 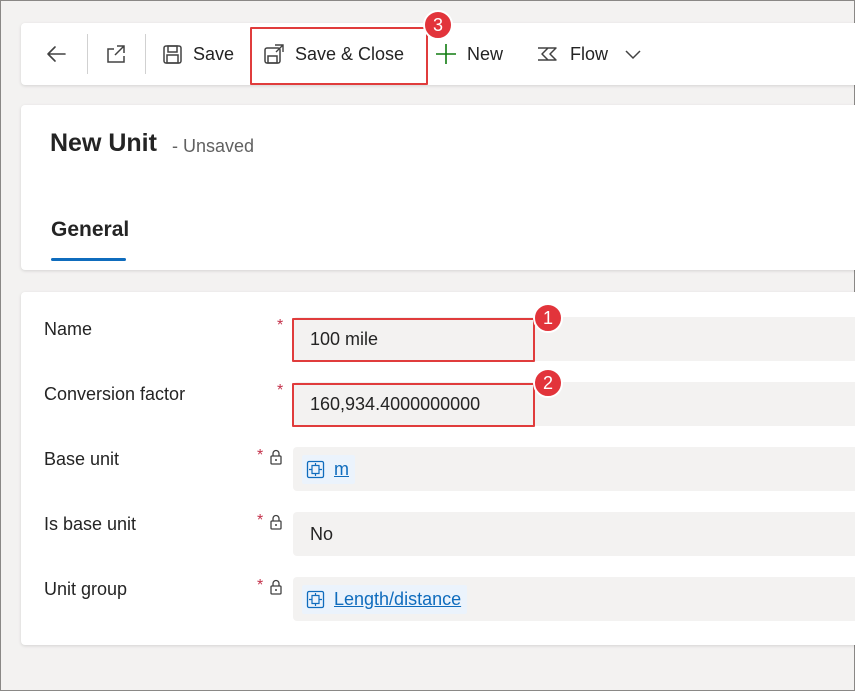 What do you see at coordinates (397, 599) in the screenshot?
I see `unit-group-link: Length/distance` at bounding box center [397, 599].